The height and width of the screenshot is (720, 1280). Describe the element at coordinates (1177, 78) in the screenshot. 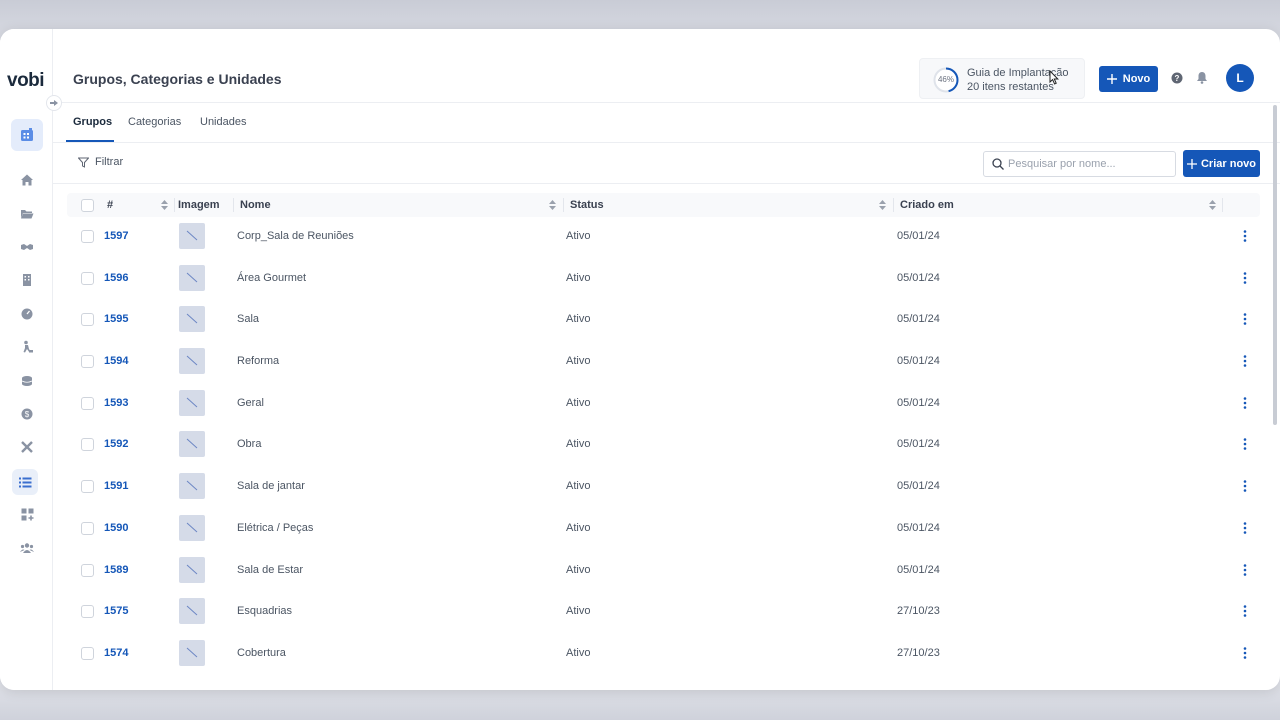

I see `help-icon: ?` at that location.